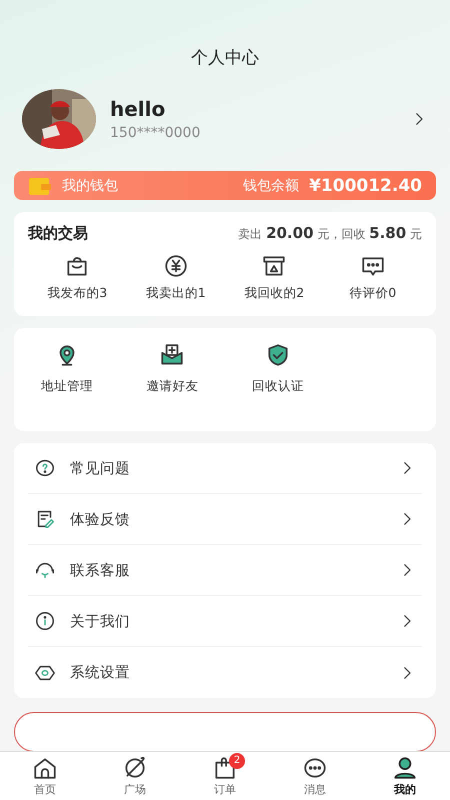 The width and height of the screenshot is (450, 800). Describe the element at coordinates (225, 468) in the screenshot. I see `menu-item: 常见问题` at that location.